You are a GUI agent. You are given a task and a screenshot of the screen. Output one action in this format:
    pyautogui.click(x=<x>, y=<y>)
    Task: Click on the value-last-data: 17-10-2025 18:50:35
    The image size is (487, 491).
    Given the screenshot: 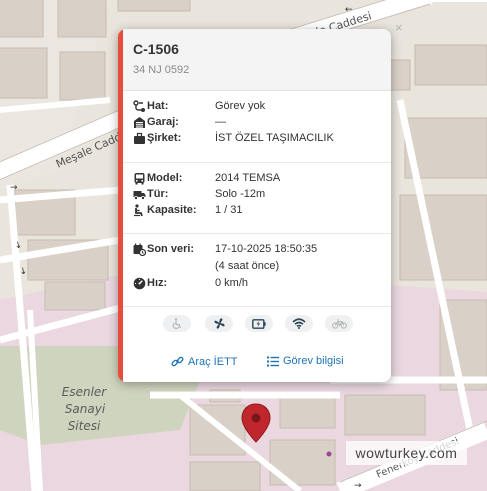 What is the action you would take?
    pyautogui.click(x=266, y=249)
    